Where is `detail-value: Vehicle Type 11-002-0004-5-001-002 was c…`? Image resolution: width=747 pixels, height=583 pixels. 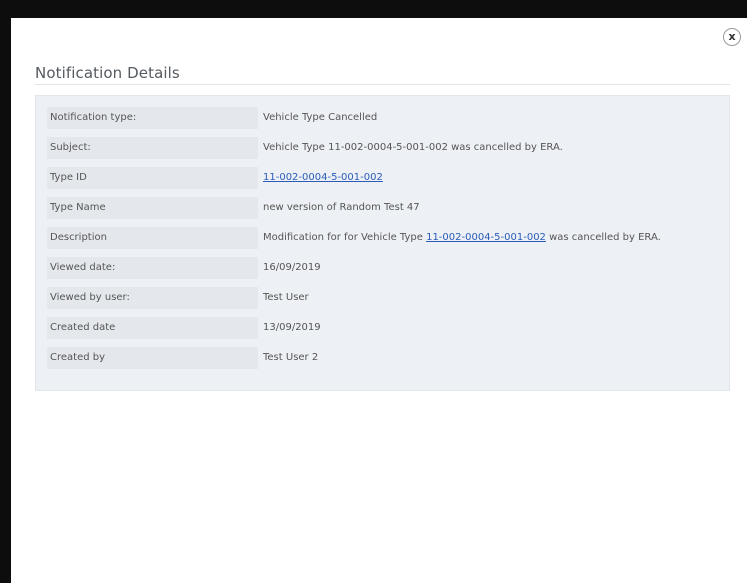 detail-value: Vehicle Type 11-002-0004-5-001-002 was c… is located at coordinates (413, 147).